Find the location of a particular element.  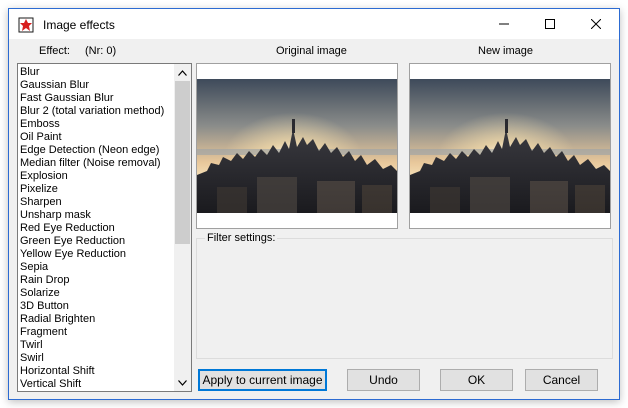

close-button is located at coordinates (596, 24).